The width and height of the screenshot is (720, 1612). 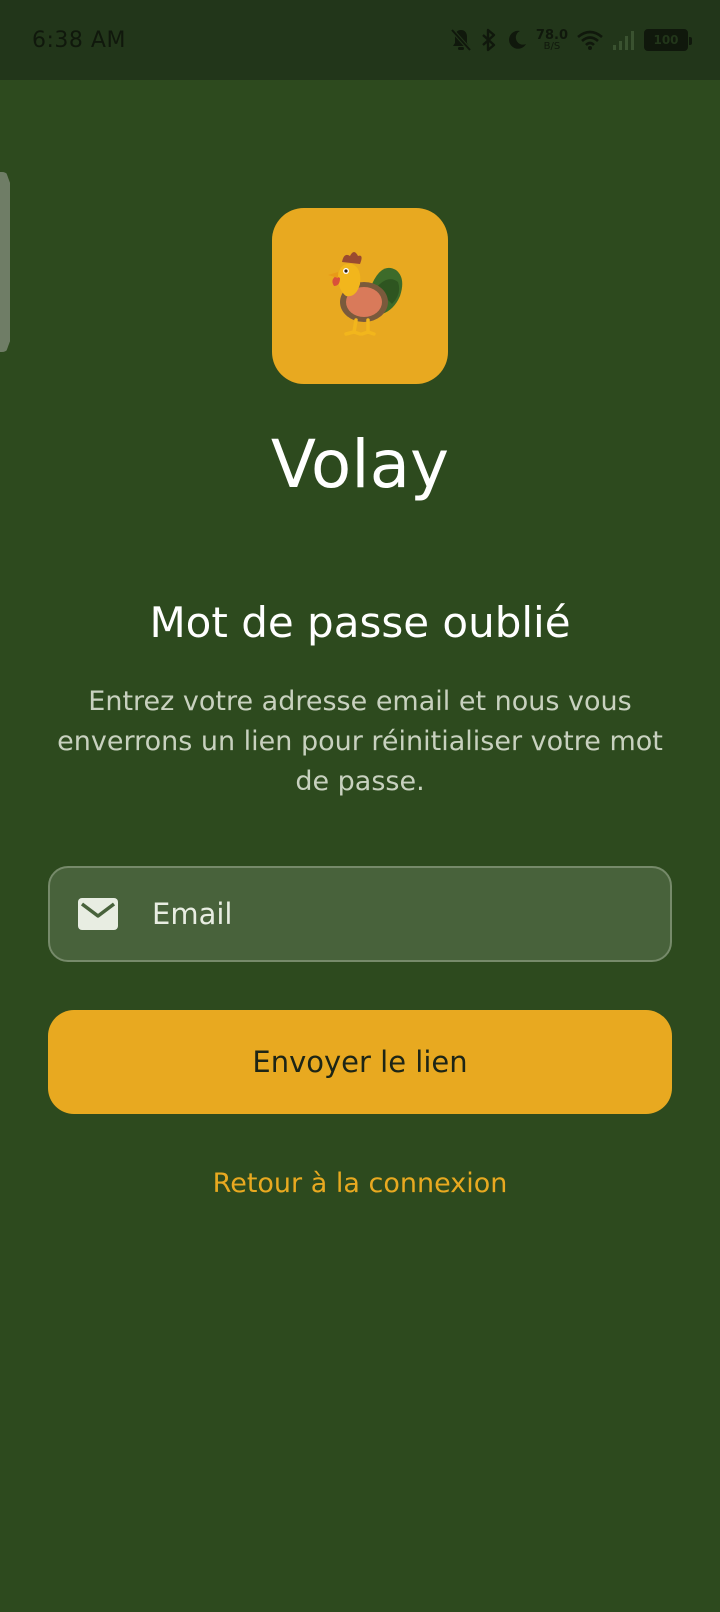 What do you see at coordinates (402, 914) in the screenshot?
I see `email-input` at bounding box center [402, 914].